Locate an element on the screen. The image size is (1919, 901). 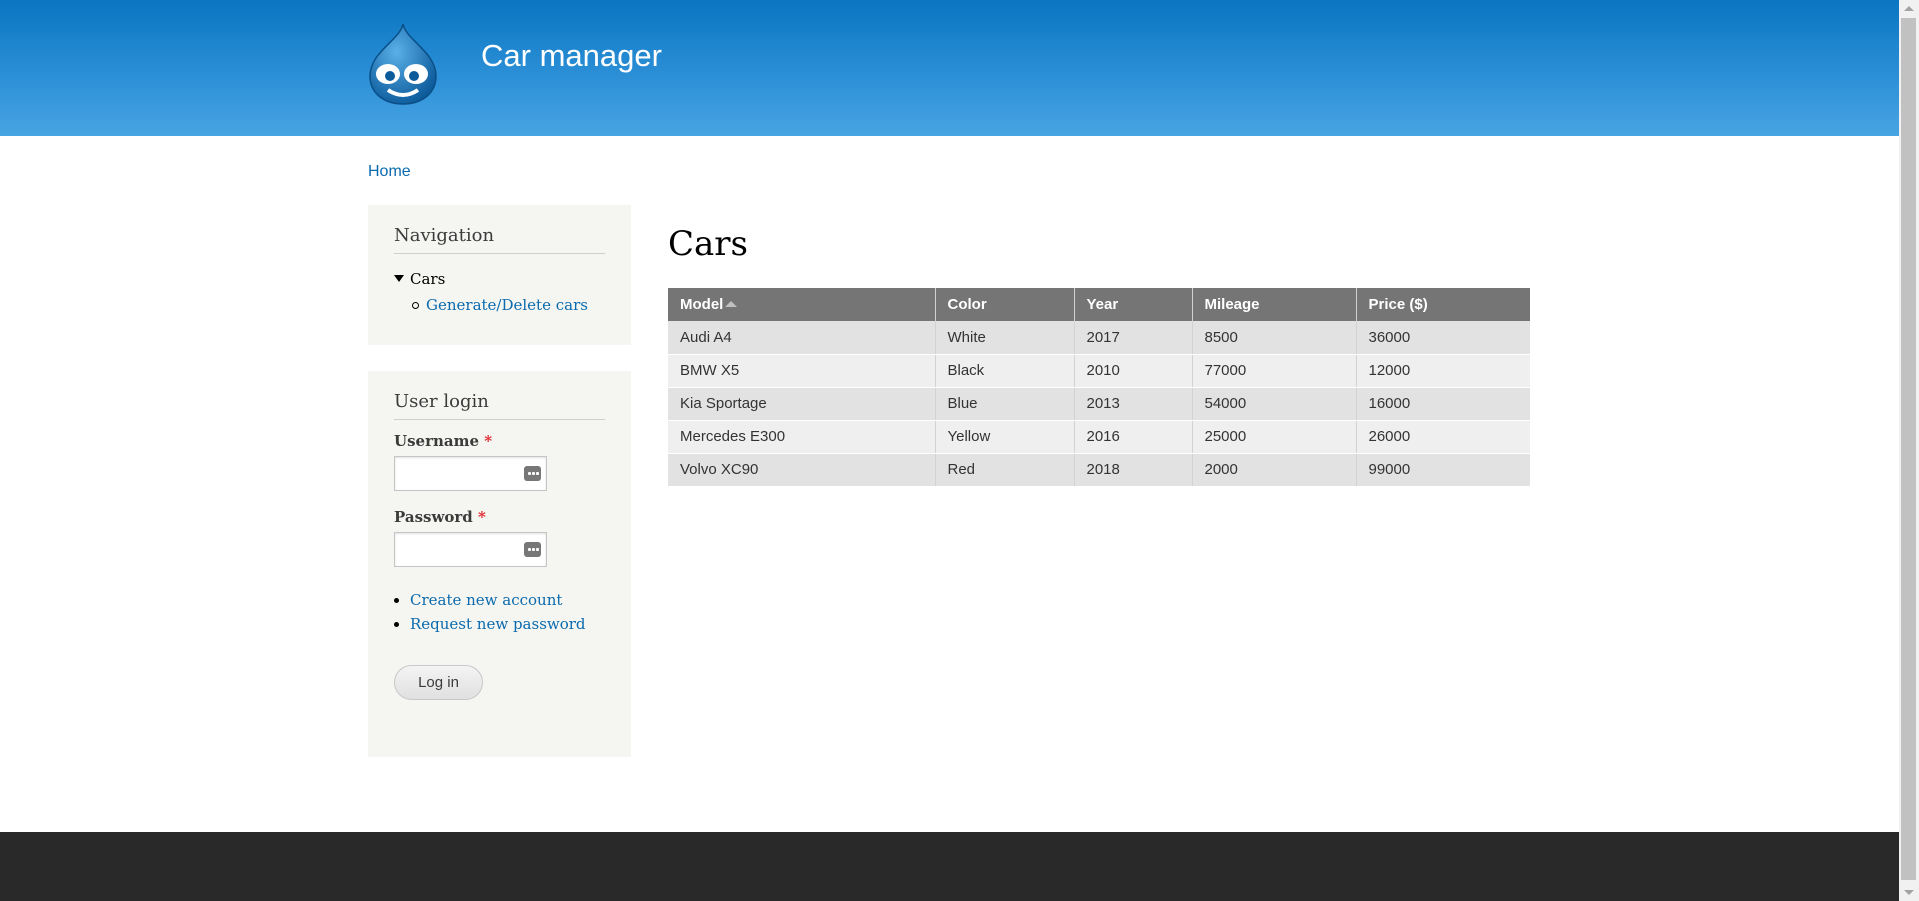
password-input is located at coordinates (461, 548).